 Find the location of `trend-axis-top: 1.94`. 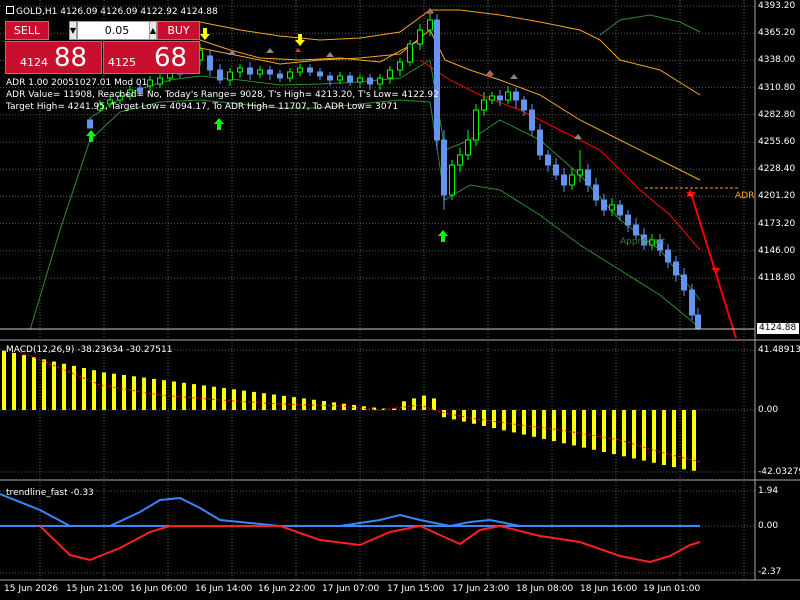

trend-axis-top: 1.94 is located at coordinates (768, 491).